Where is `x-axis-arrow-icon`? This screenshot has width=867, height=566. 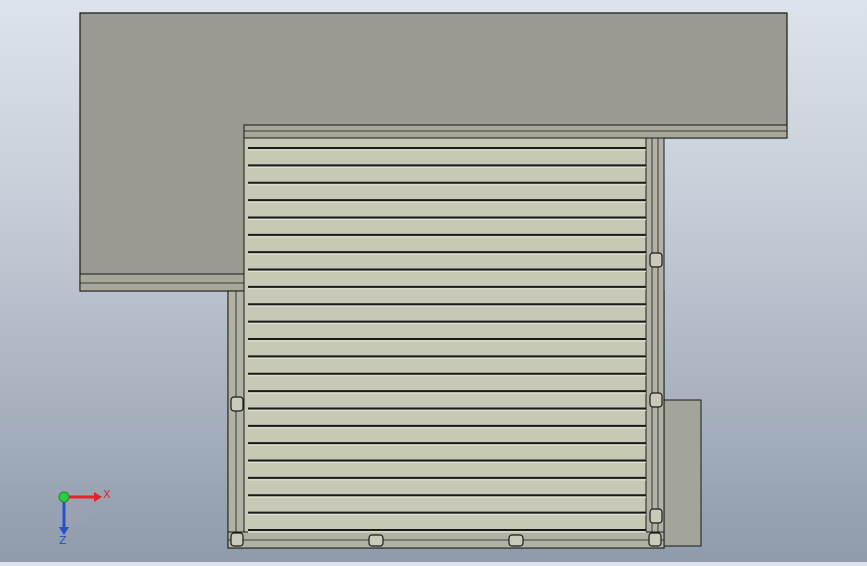
x-axis-arrow-icon is located at coordinates (98, 497).